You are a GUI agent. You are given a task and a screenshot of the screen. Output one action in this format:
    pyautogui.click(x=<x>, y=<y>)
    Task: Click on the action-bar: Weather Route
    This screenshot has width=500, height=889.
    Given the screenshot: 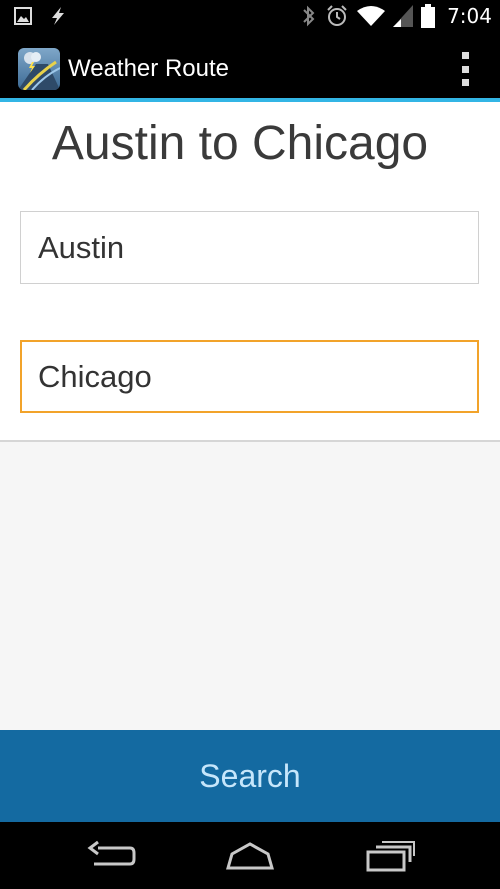 What is the action you would take?
    pyautogui.click(x=250, y=67)
    